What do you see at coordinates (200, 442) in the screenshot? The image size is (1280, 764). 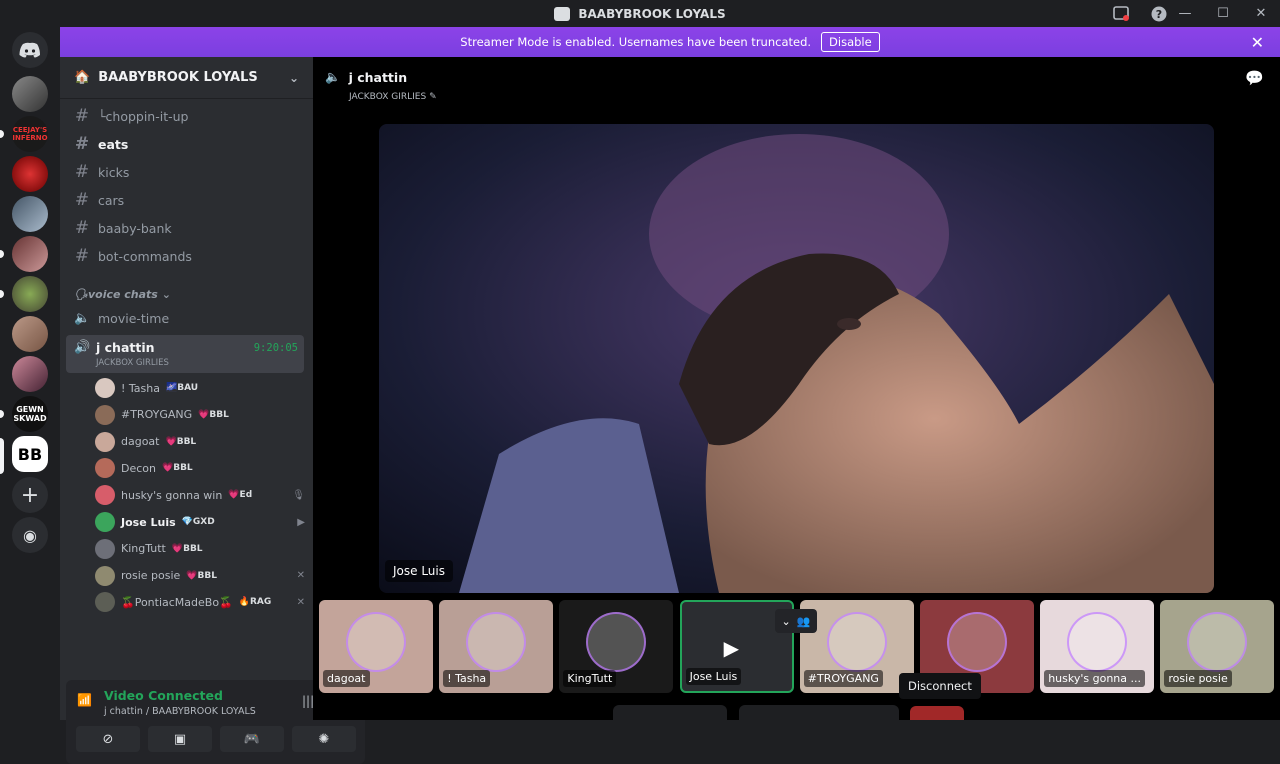 I see `voice-member: dagoat 💗BBL` at bounding box center [200, 442].